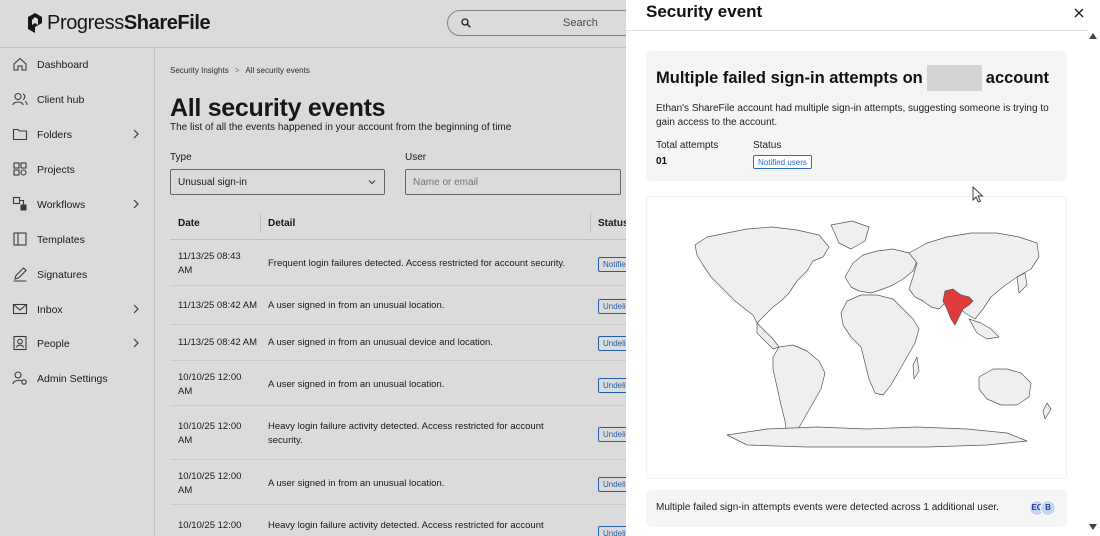  I want to click on map-region-japan, so click(1022, 283).